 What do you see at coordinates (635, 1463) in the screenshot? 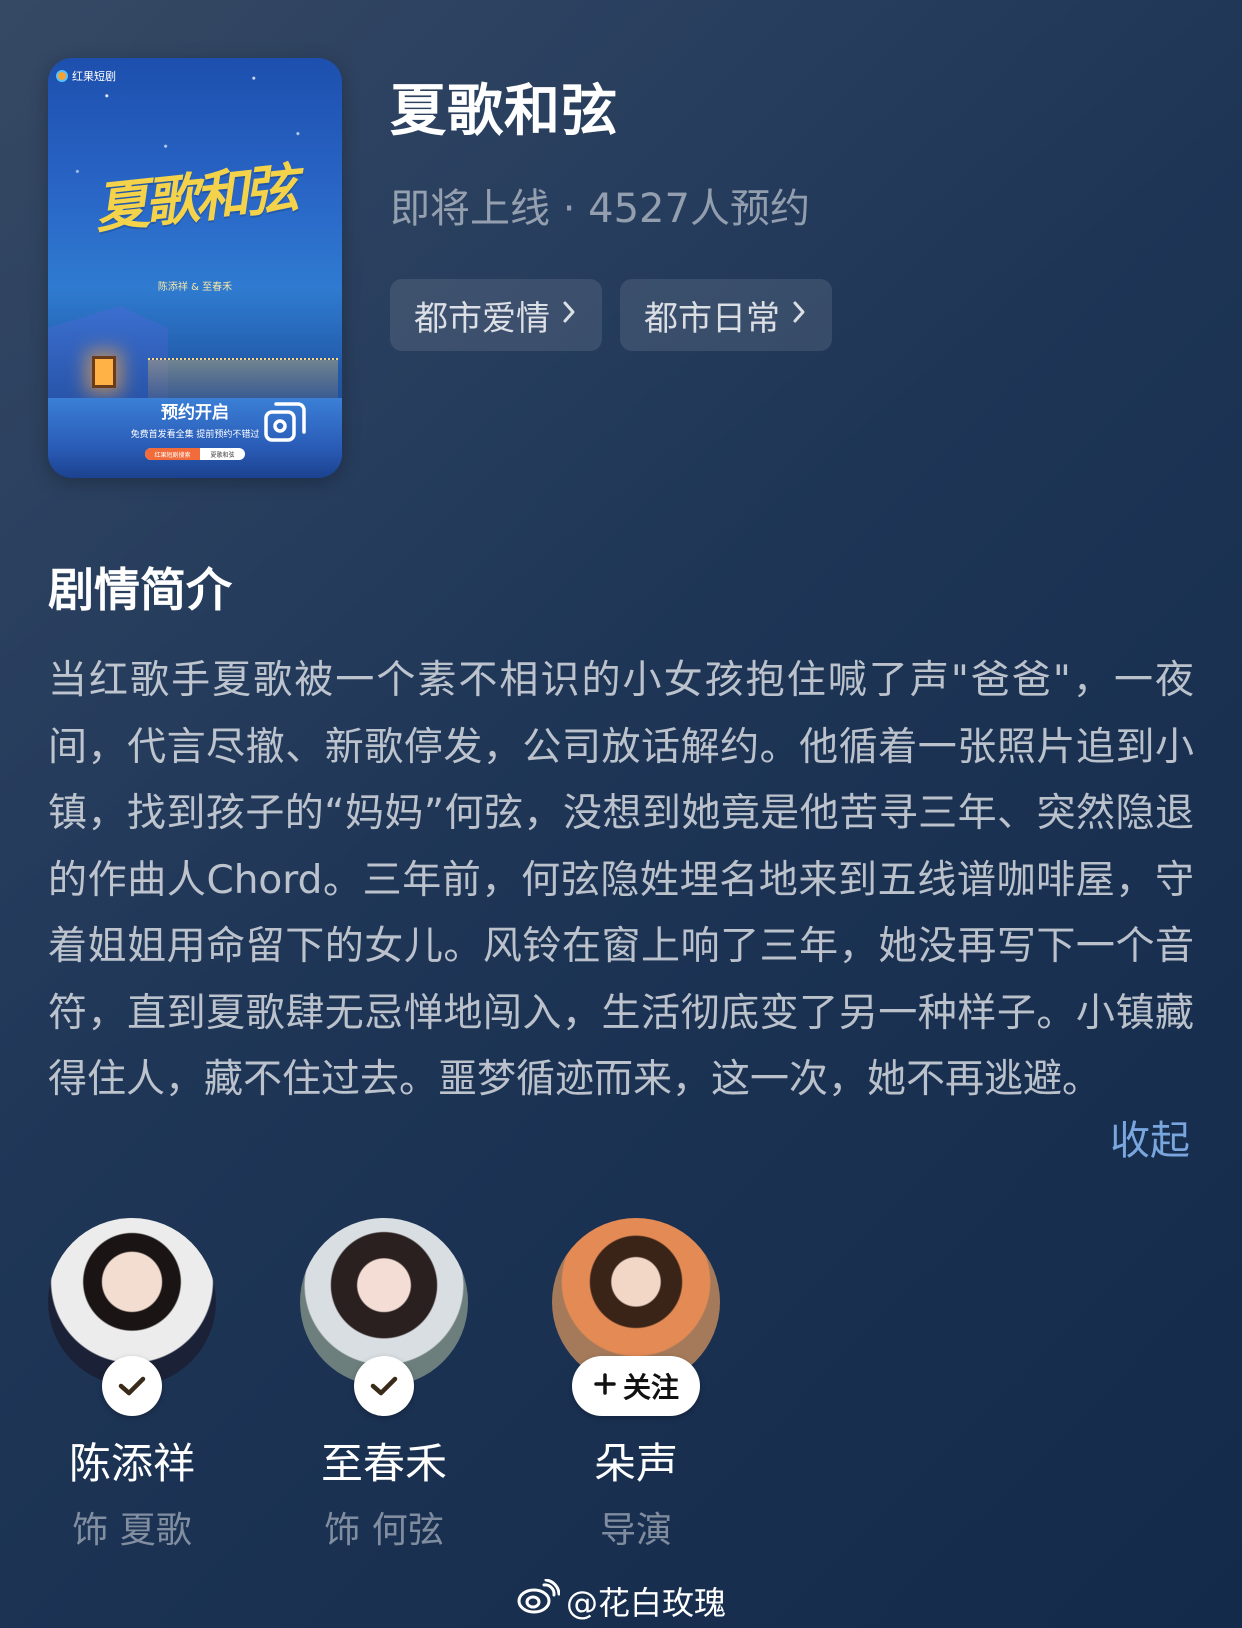
I see `cast-name: 朵声` at bounding box center [635, 1463].